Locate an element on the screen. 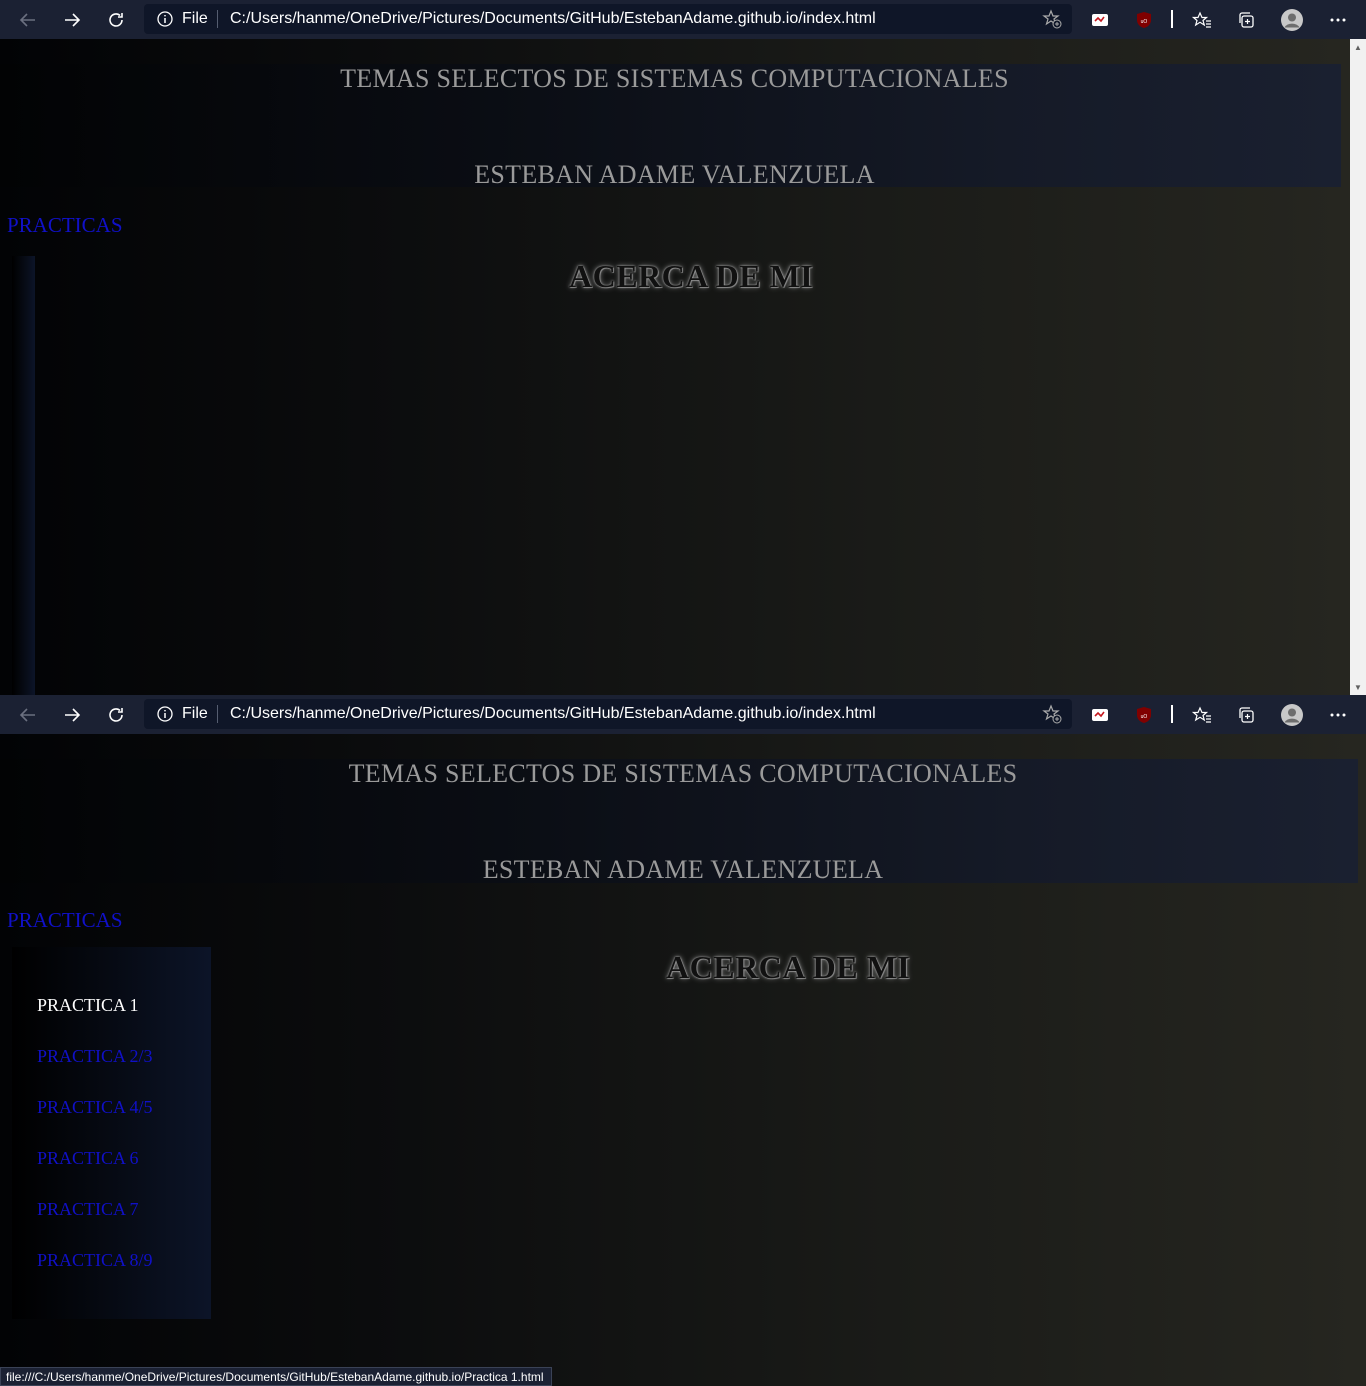 The width and height of the screenshot is (1366, 1386). menu-item-practica-4-5: PRACTICA 4/5 is located at coordinates (95, 1107).